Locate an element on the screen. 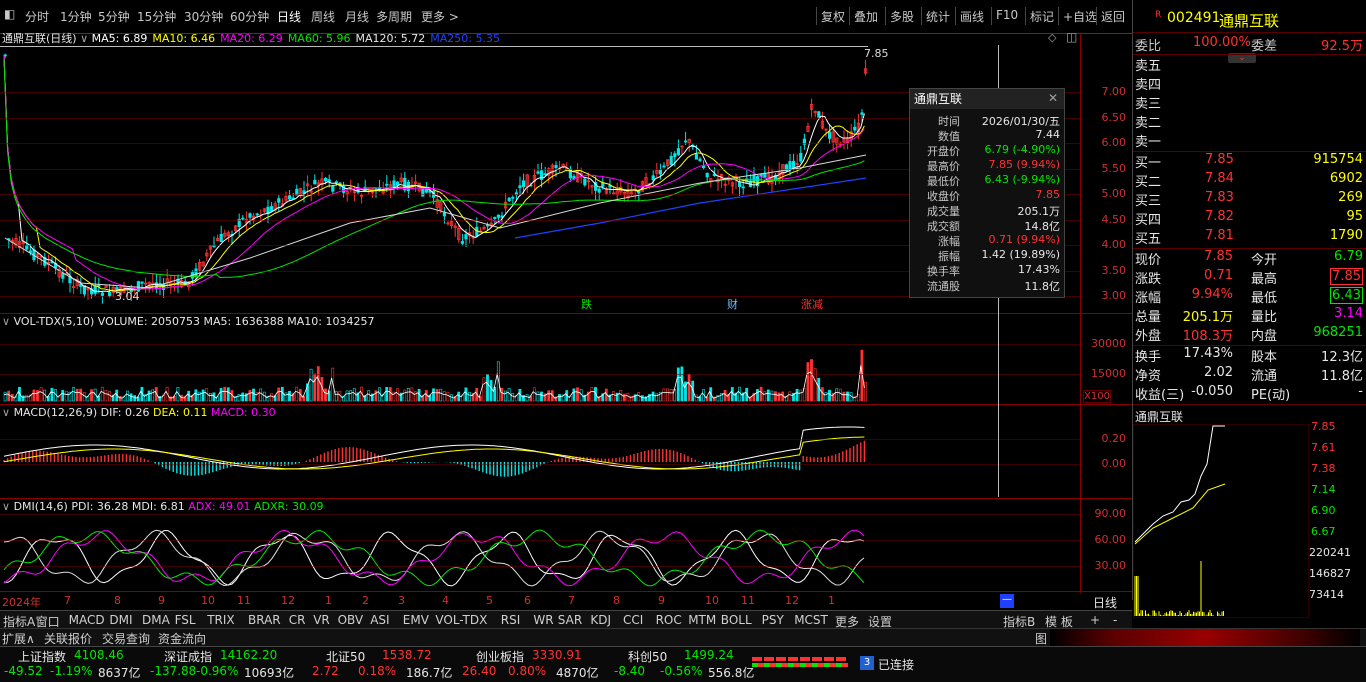 The width and height of the screenshot is (1366, 682). index-name: 深证成指 is located at coordinates (188, 656).